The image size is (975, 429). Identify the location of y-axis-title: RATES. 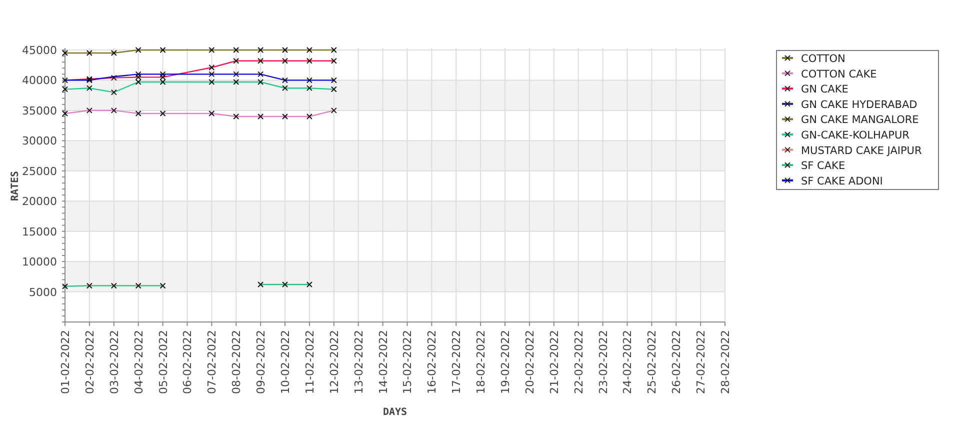
(15, 186).